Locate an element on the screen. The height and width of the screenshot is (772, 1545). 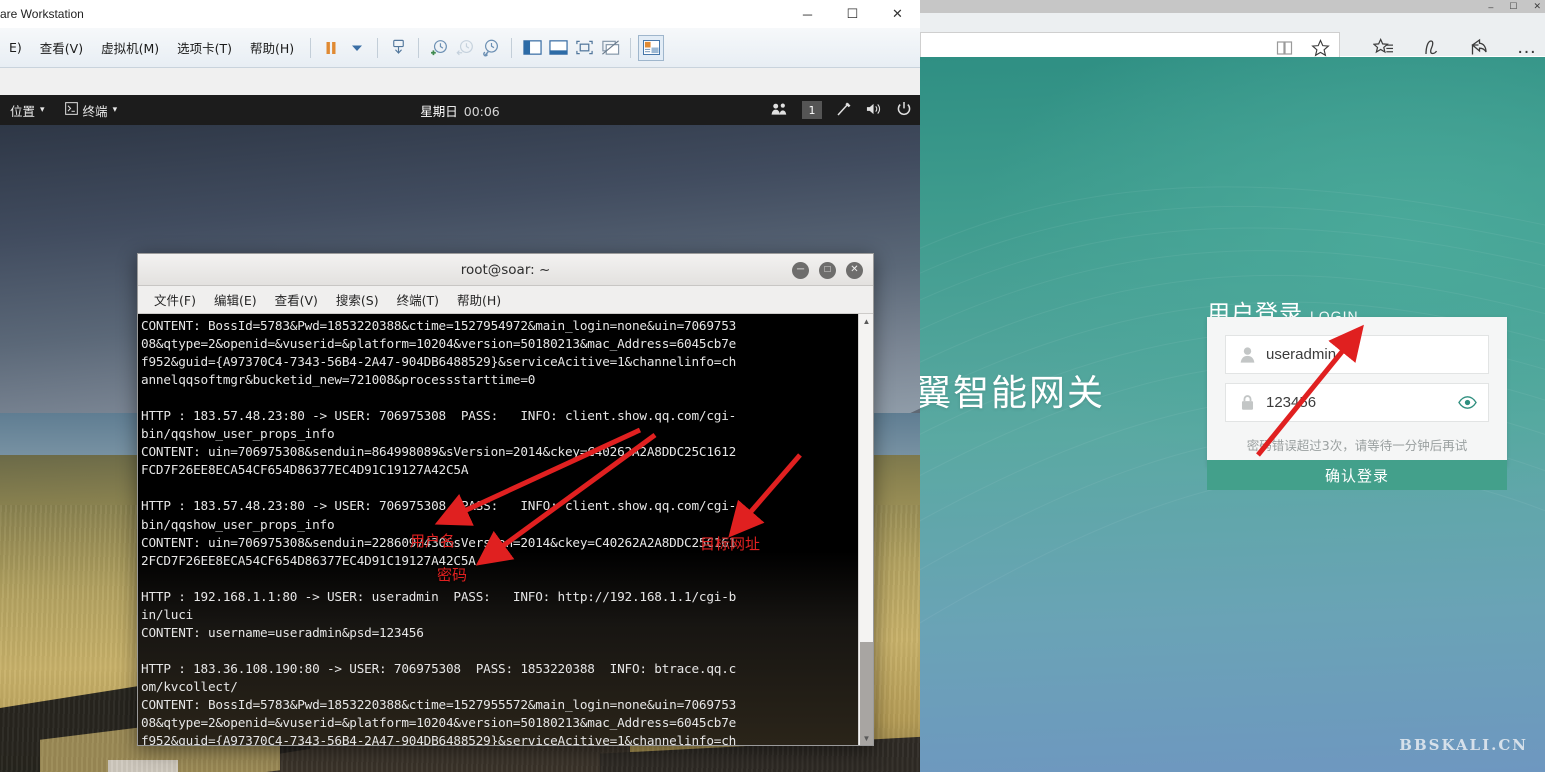
terminal-close-button: ✕ is located at coordinates (854, 270).